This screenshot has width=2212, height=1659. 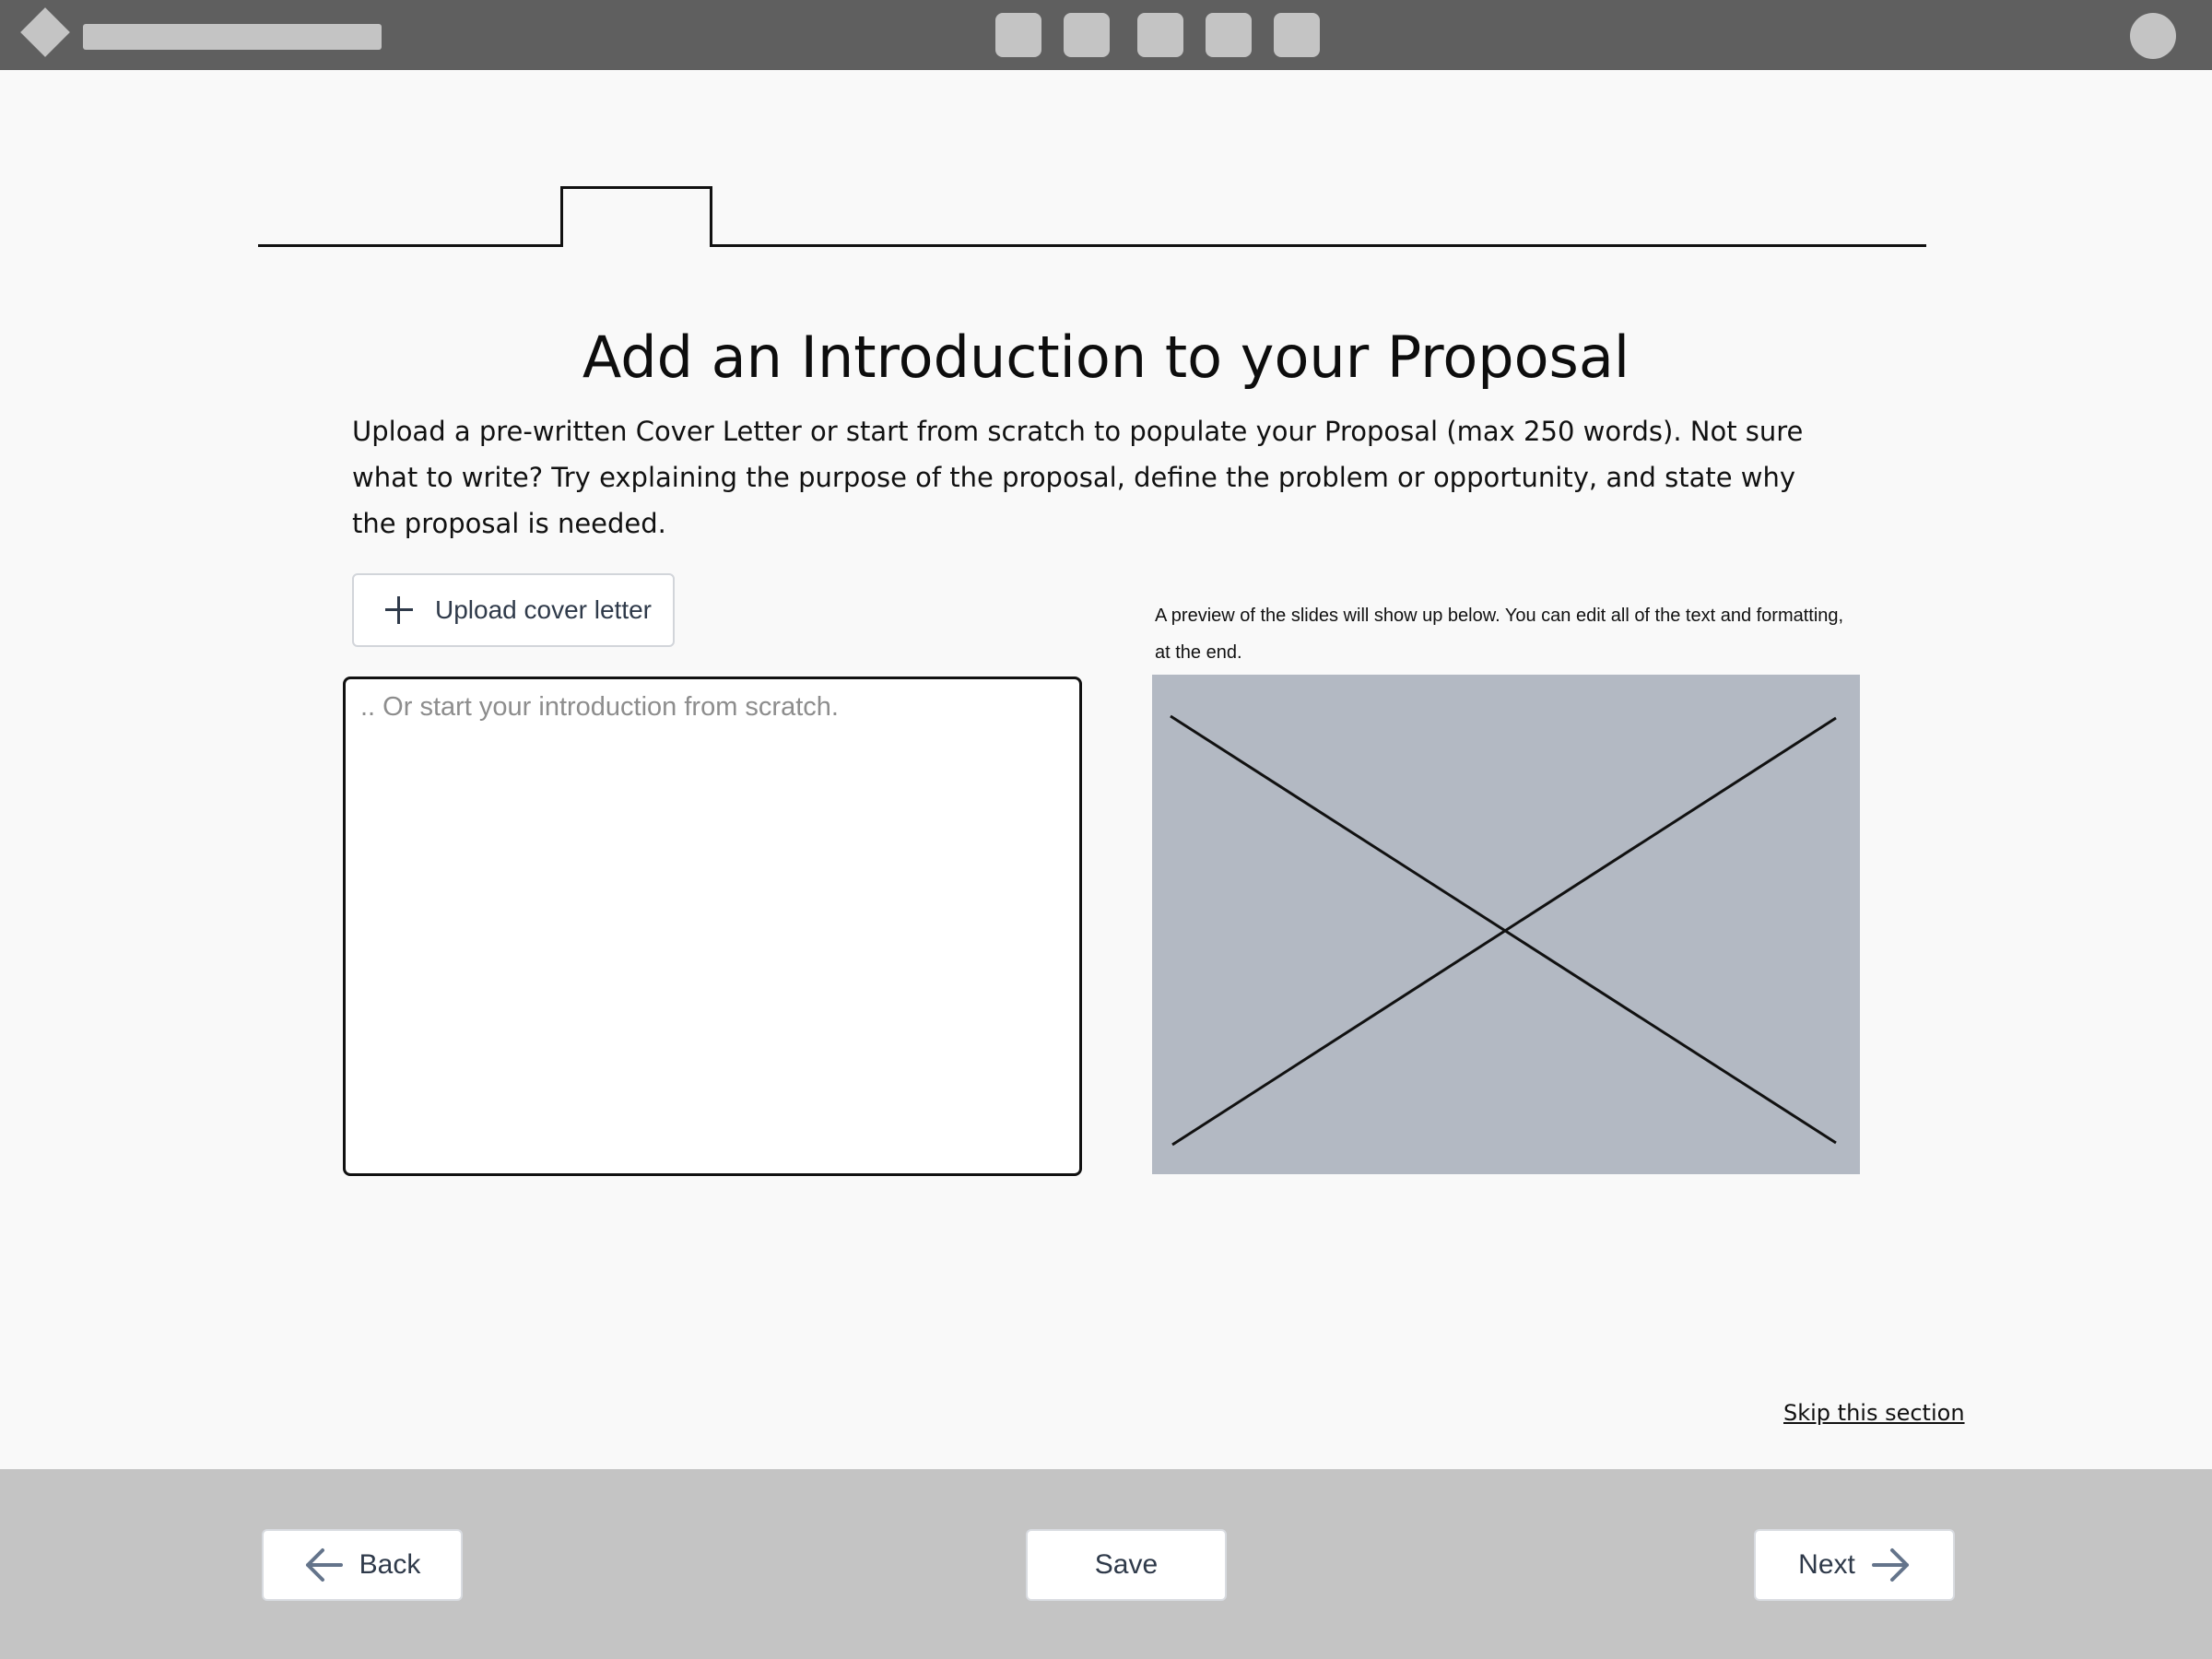 What do you see at coordinates (1826, 1564) in the screenshot?
I see `next-button-label: Next` at bounding box center [1826, 1564].